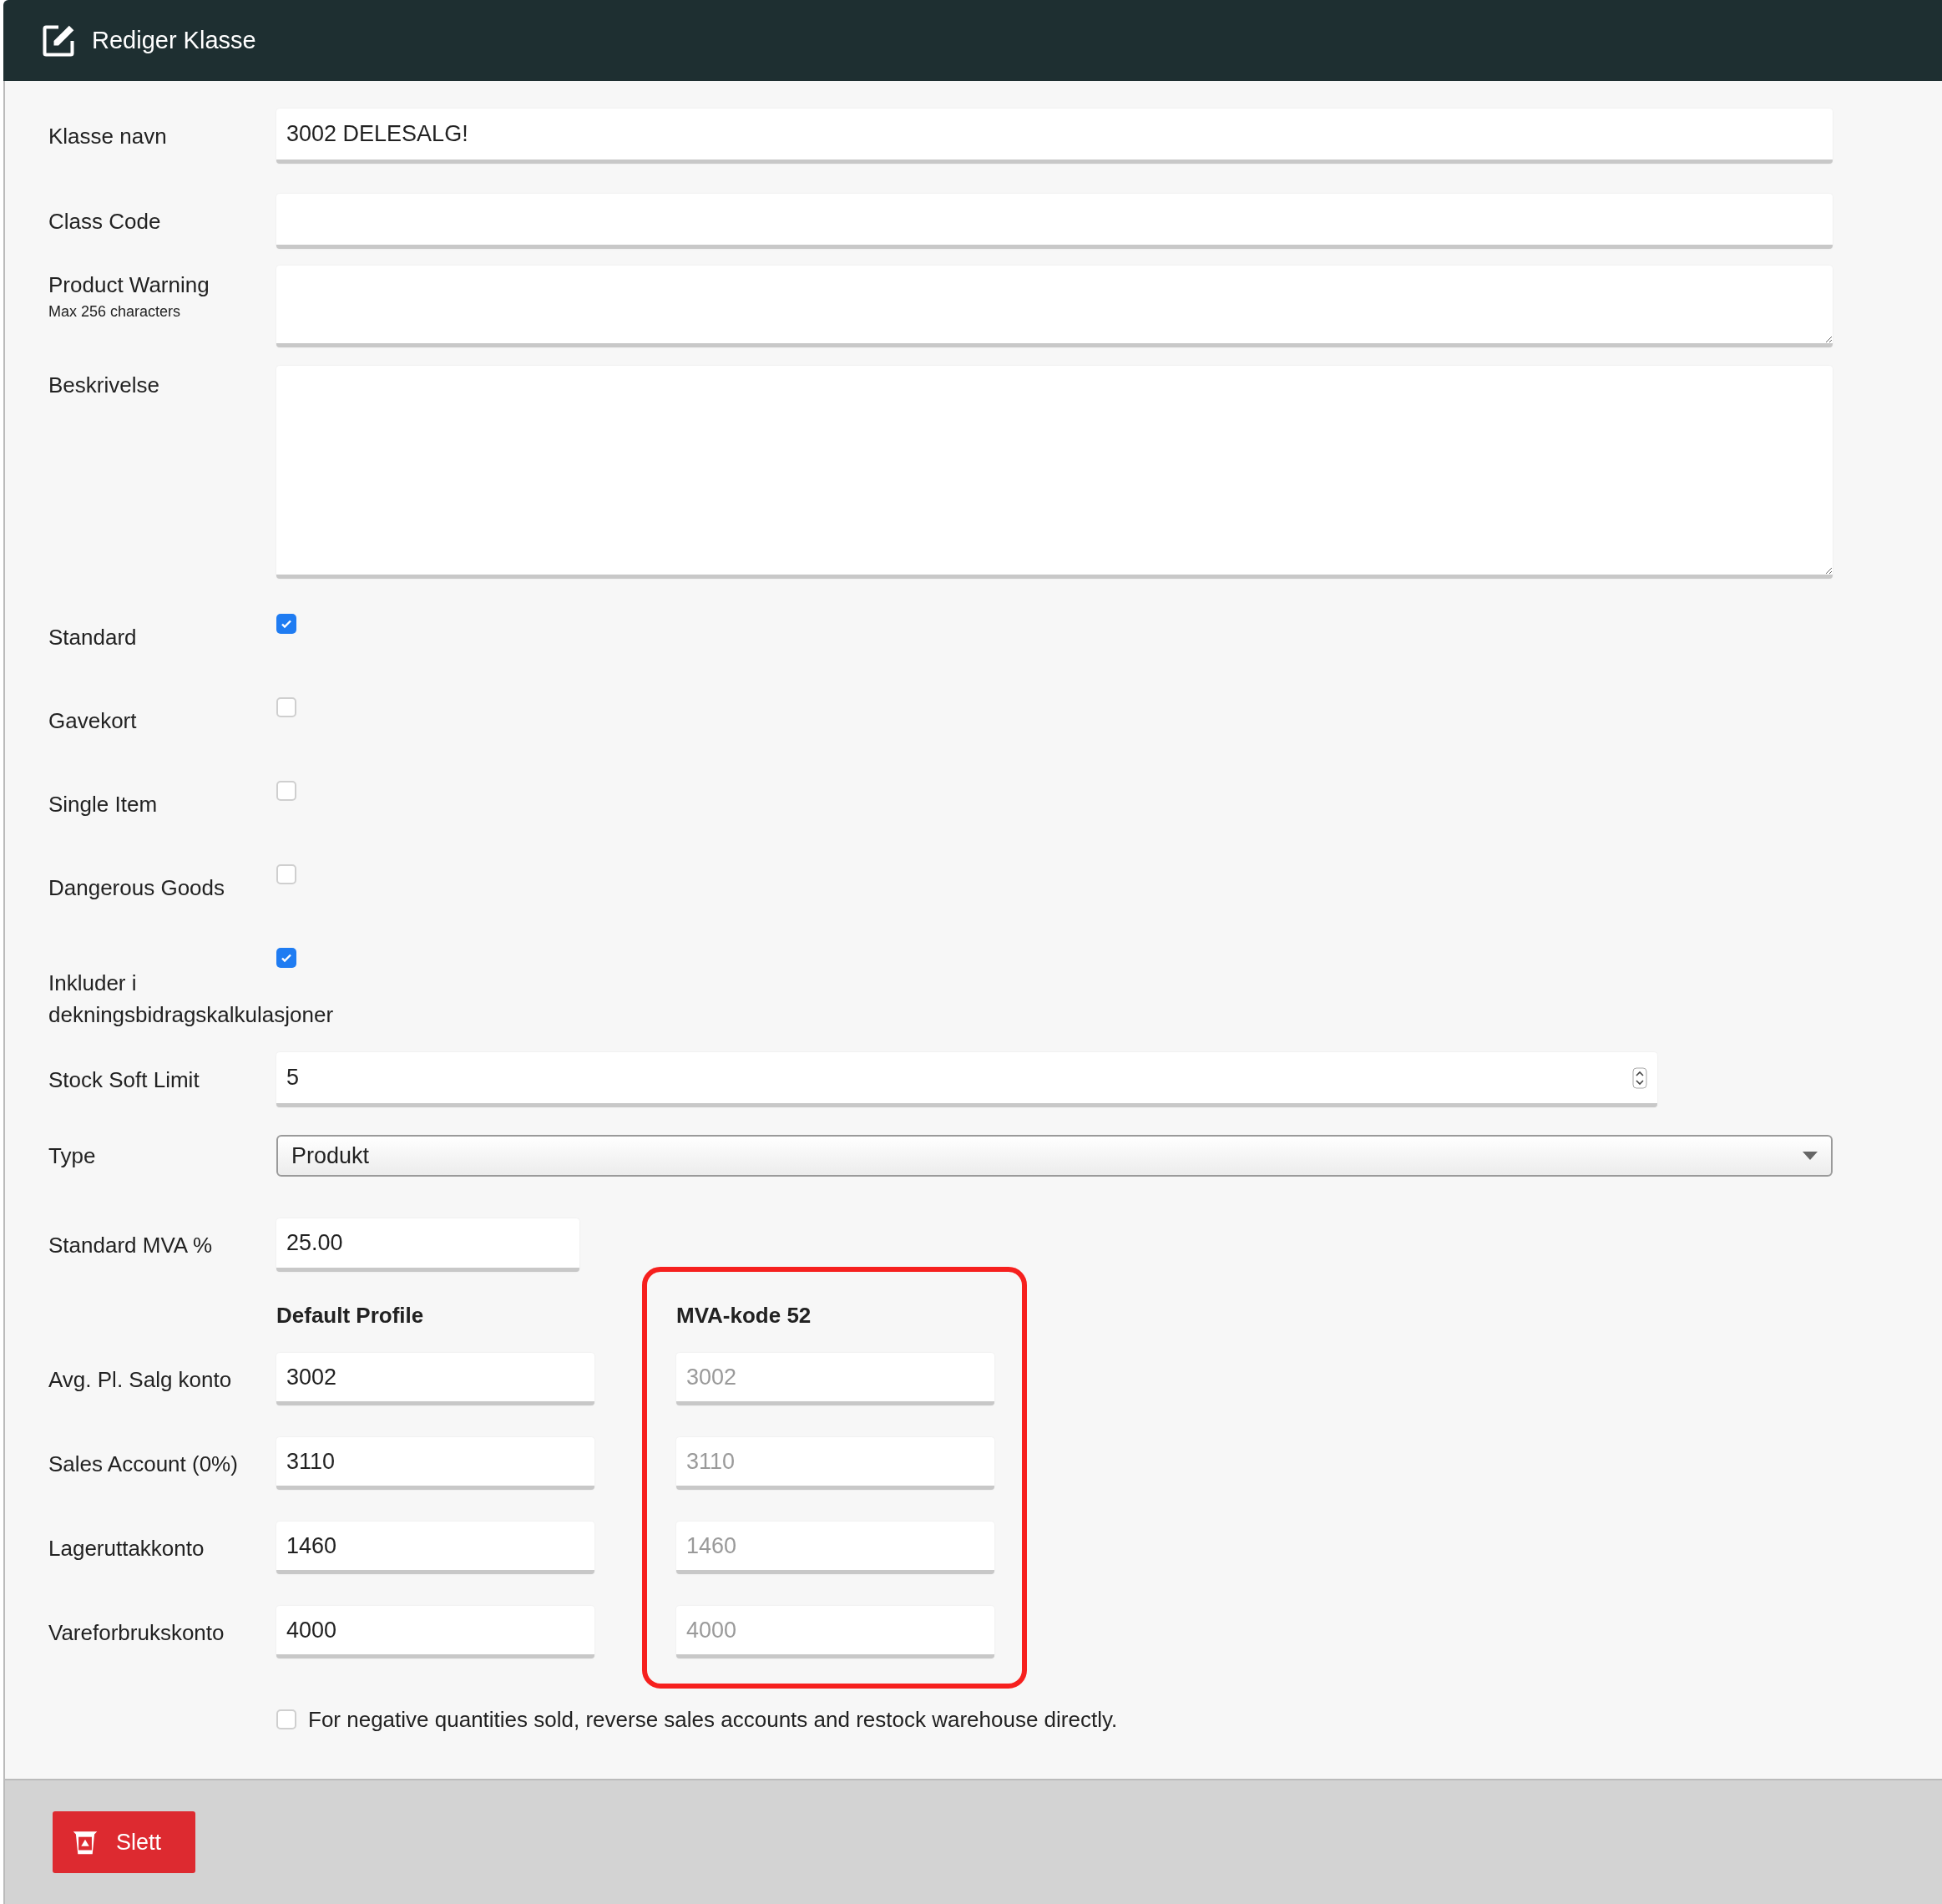  What do you see at coordinates (136, 888) in the screenshot?
I see `field-label: Dangerous Goods` at bounding box center [136, 888].